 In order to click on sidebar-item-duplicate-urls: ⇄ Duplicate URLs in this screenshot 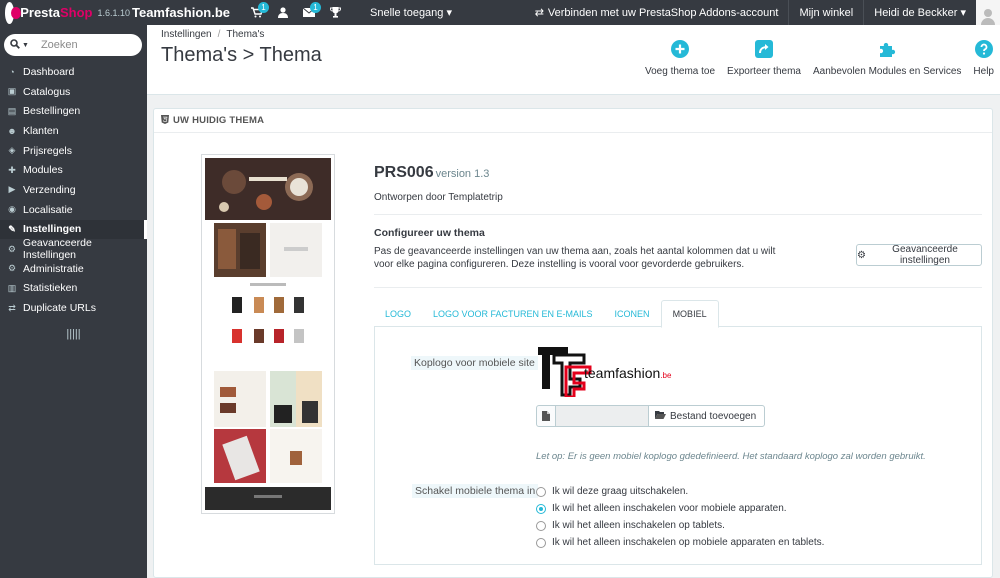, I will do `click(73, 308)`.